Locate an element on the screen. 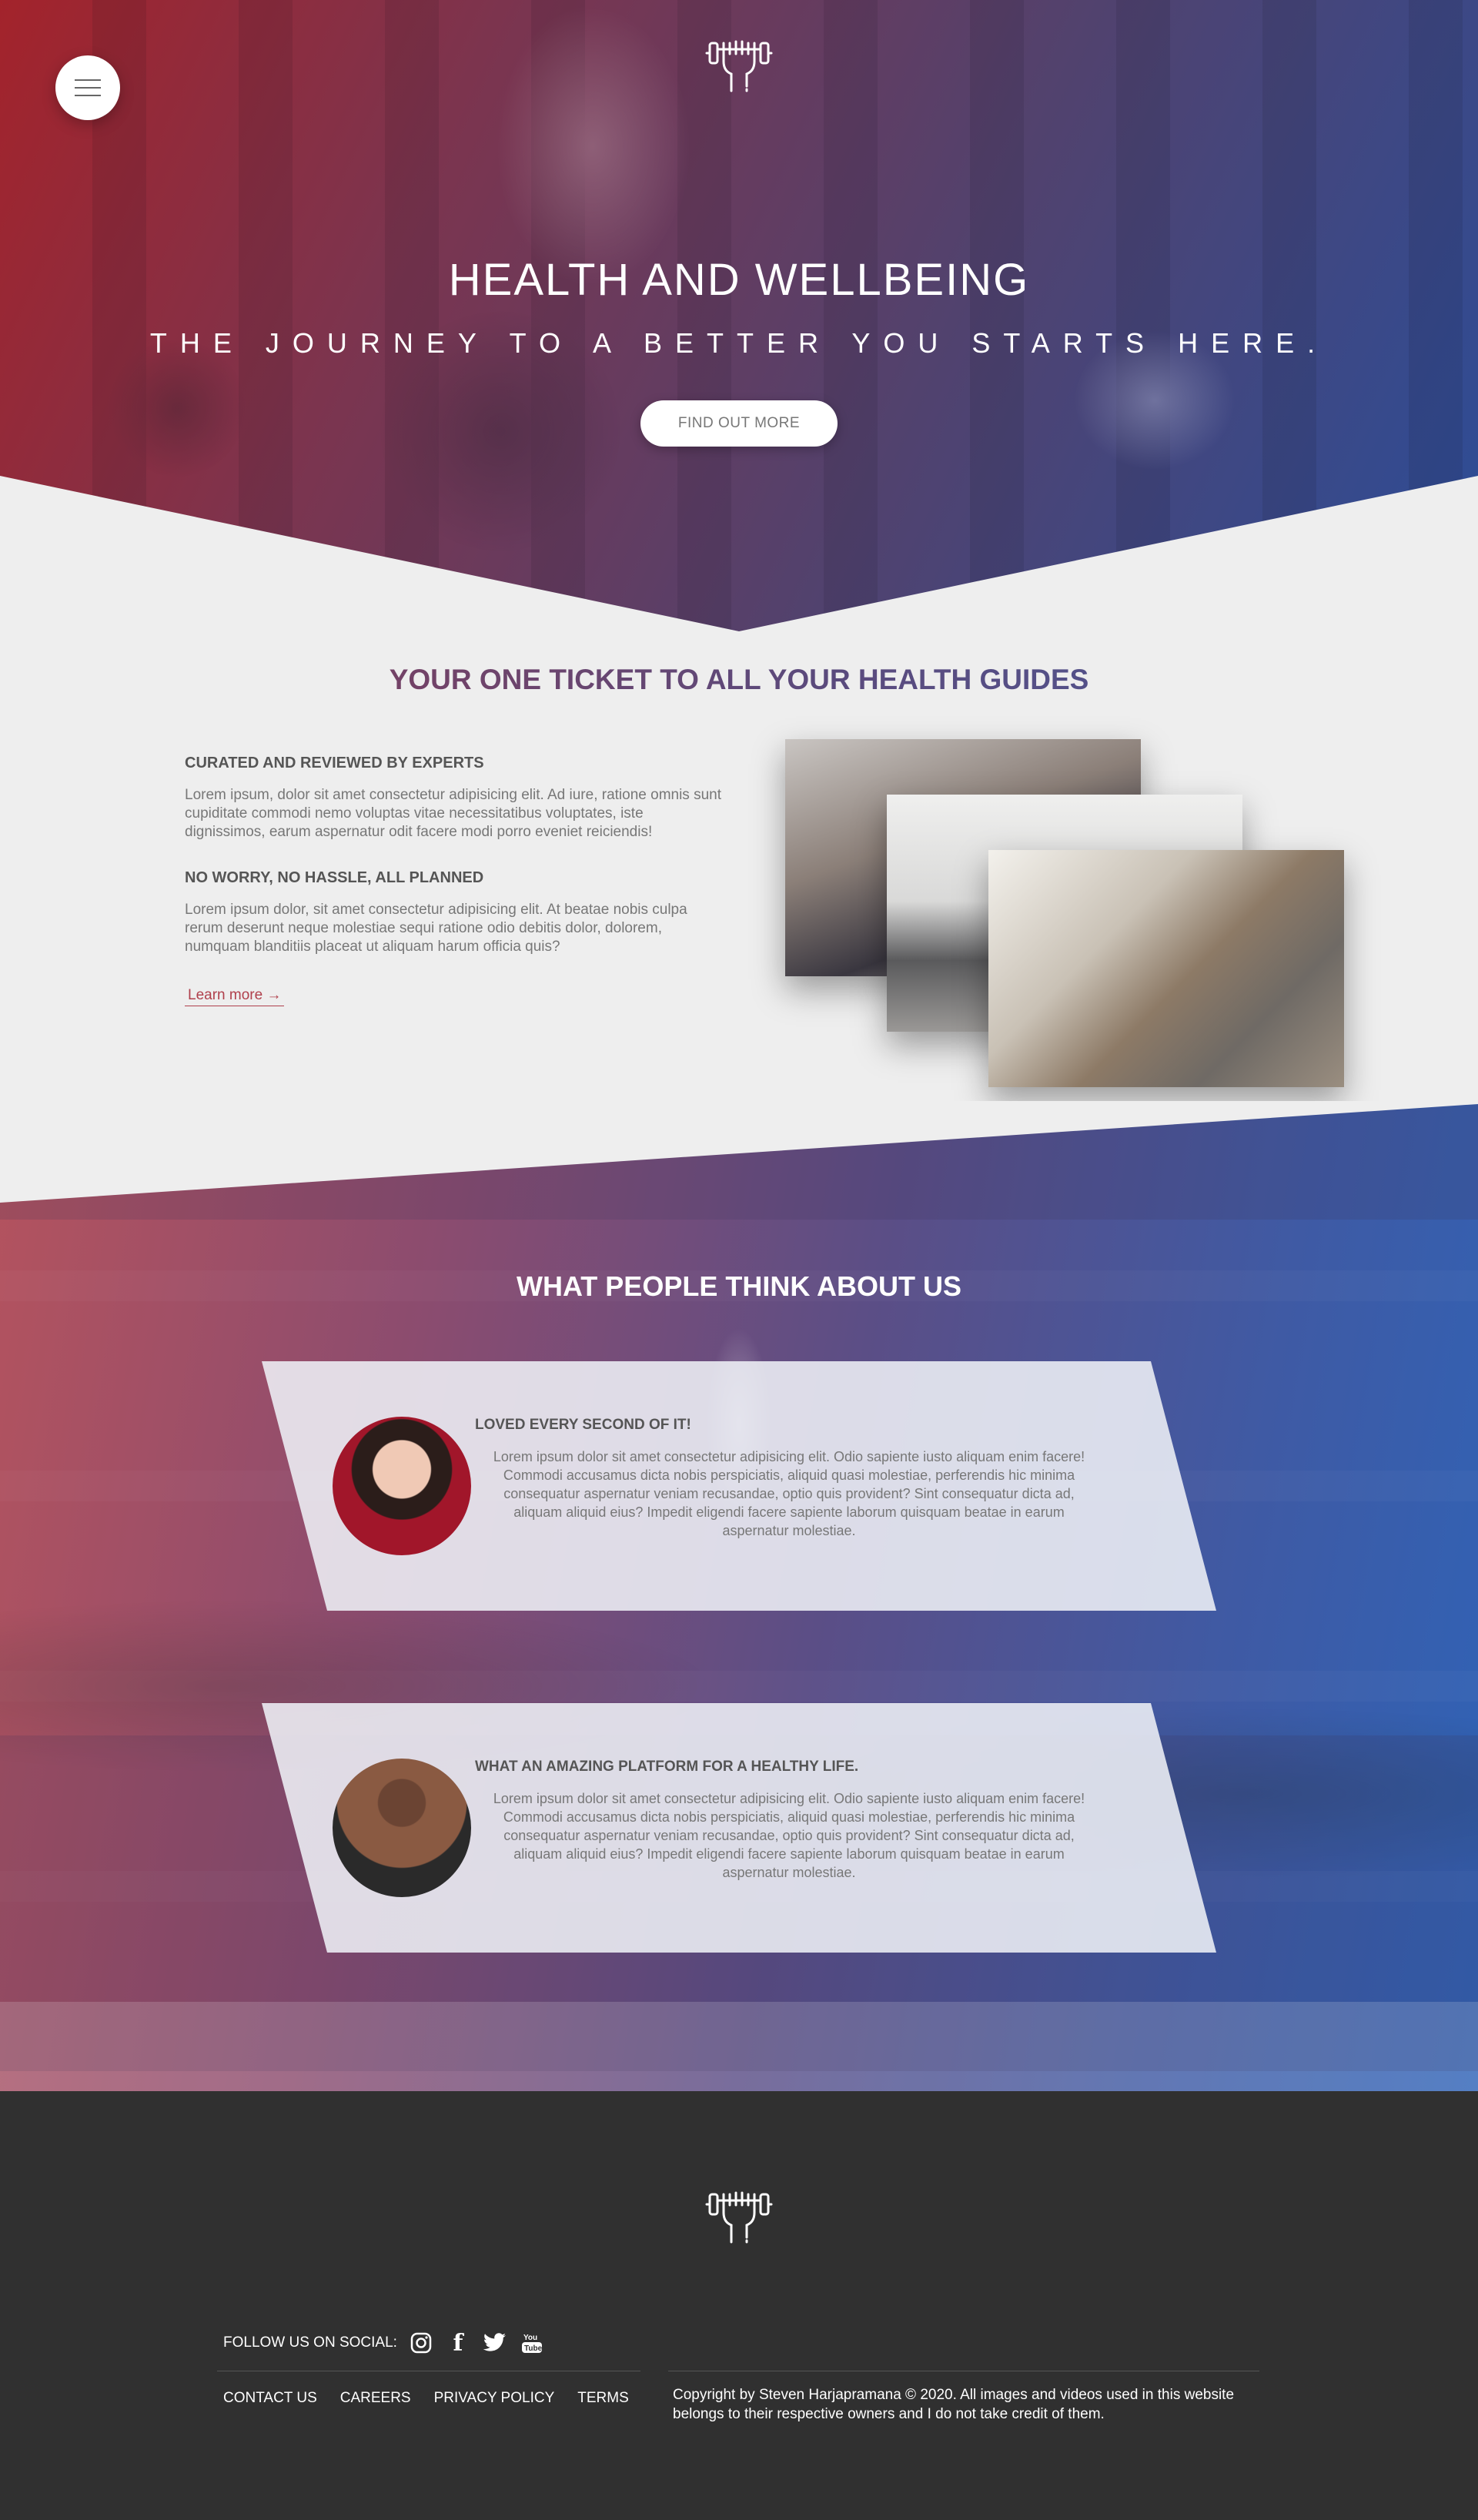 This screenshot has width=1478, height=2520. yoga-pose-photo is located at coordinates (1166, 968).